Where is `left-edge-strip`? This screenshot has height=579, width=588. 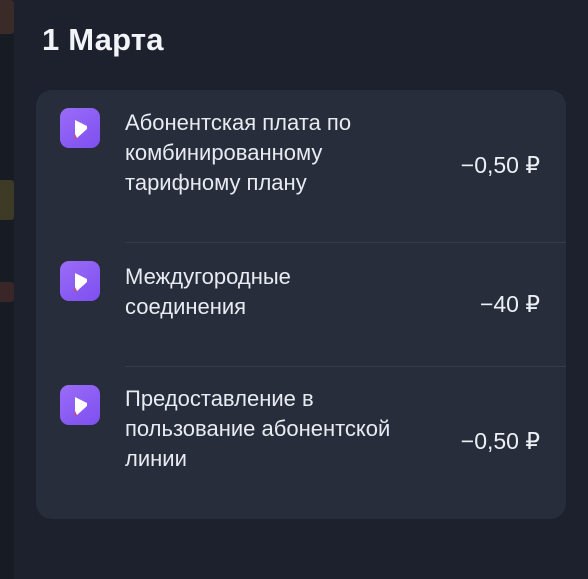 left-edge-strip is located at coordinates (7, 289).